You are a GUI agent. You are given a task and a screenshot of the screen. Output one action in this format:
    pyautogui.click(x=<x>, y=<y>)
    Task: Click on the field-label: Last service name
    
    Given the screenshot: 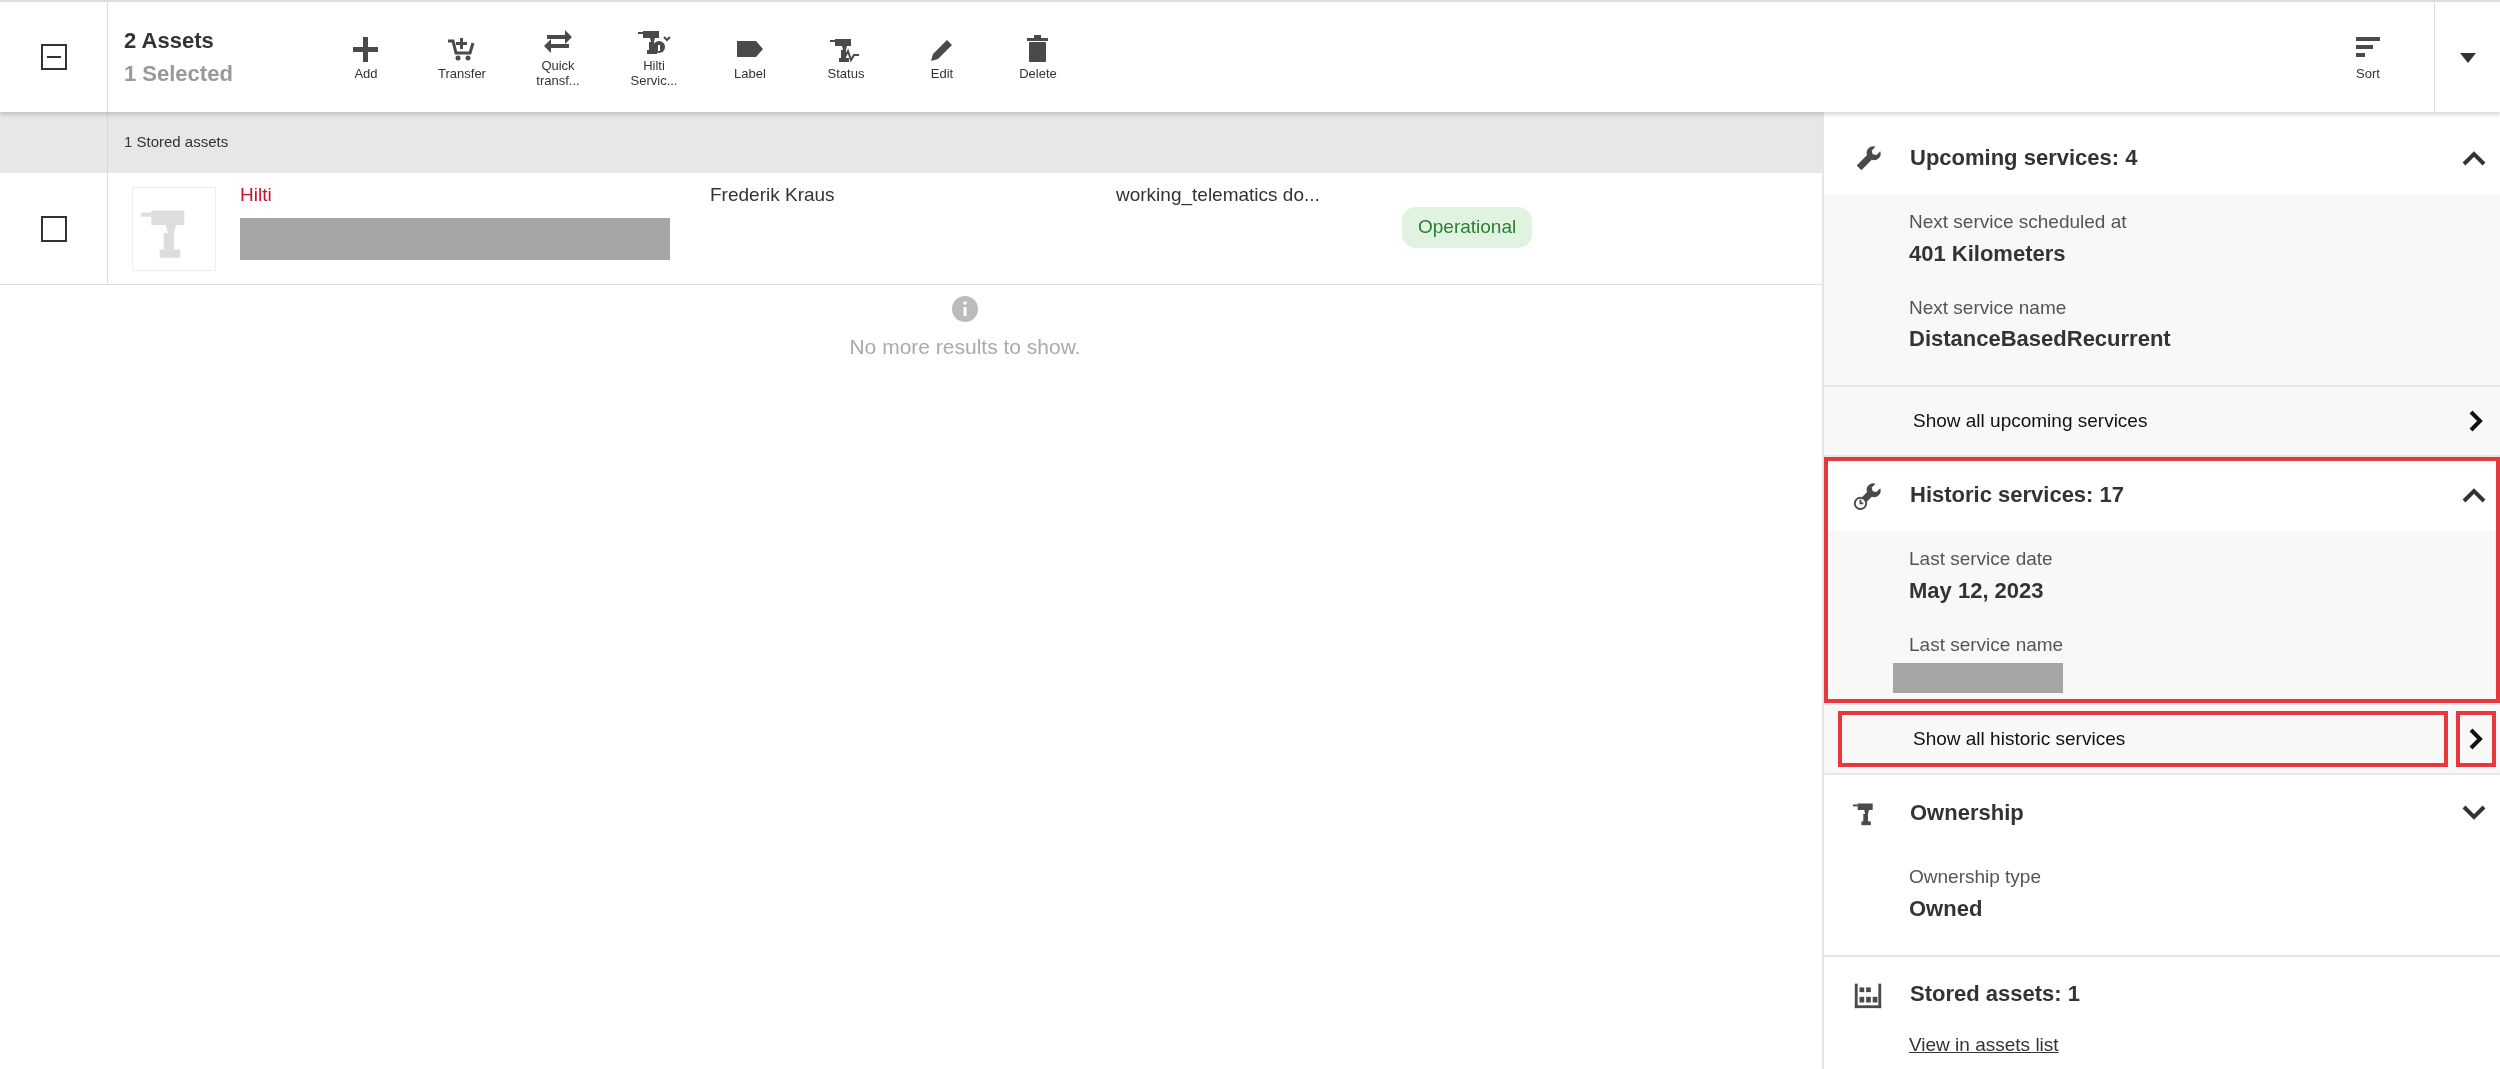 What is the action you would take?
    pyautogui.click(x=1987, y=644)
    